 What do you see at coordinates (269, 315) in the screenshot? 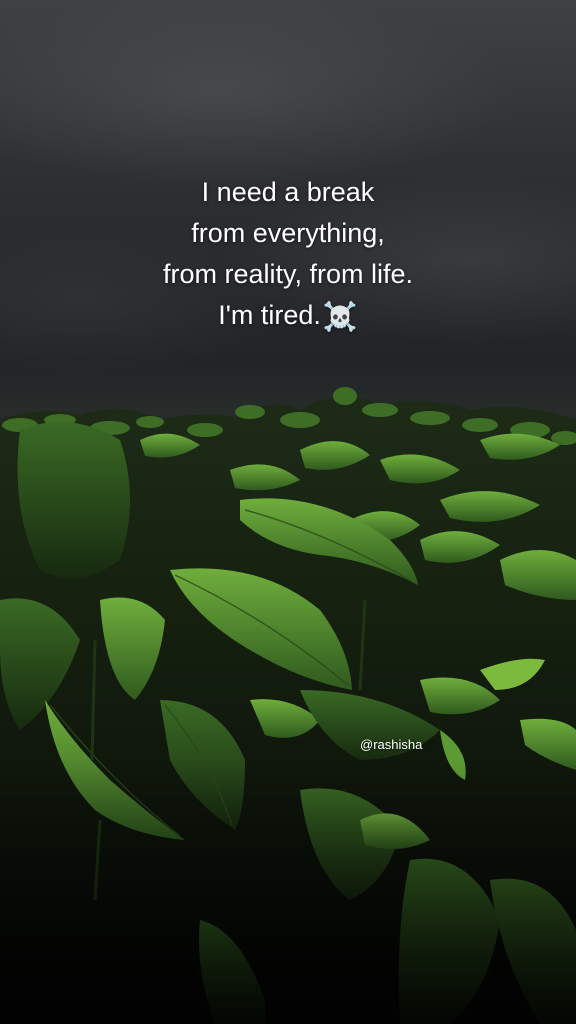
I see `caption-line-4-text: I'm tired.` at bounding box center [269, 315].